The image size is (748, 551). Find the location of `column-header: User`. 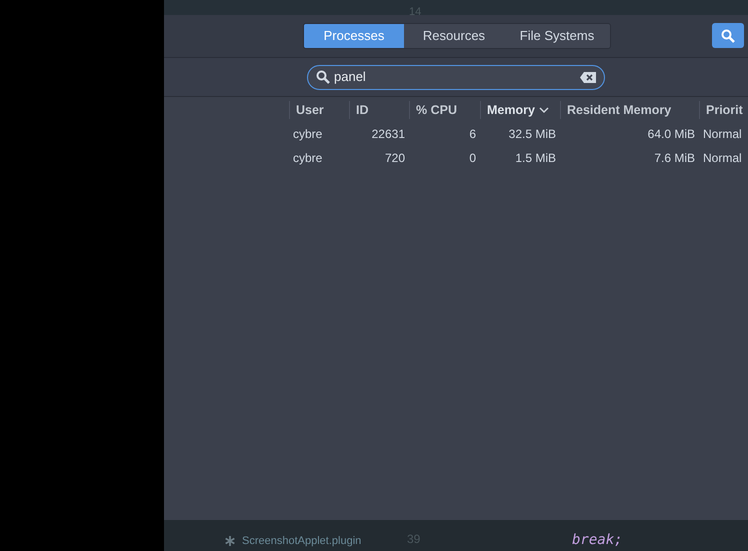

column-header: User is located at coordinates (319, 110).